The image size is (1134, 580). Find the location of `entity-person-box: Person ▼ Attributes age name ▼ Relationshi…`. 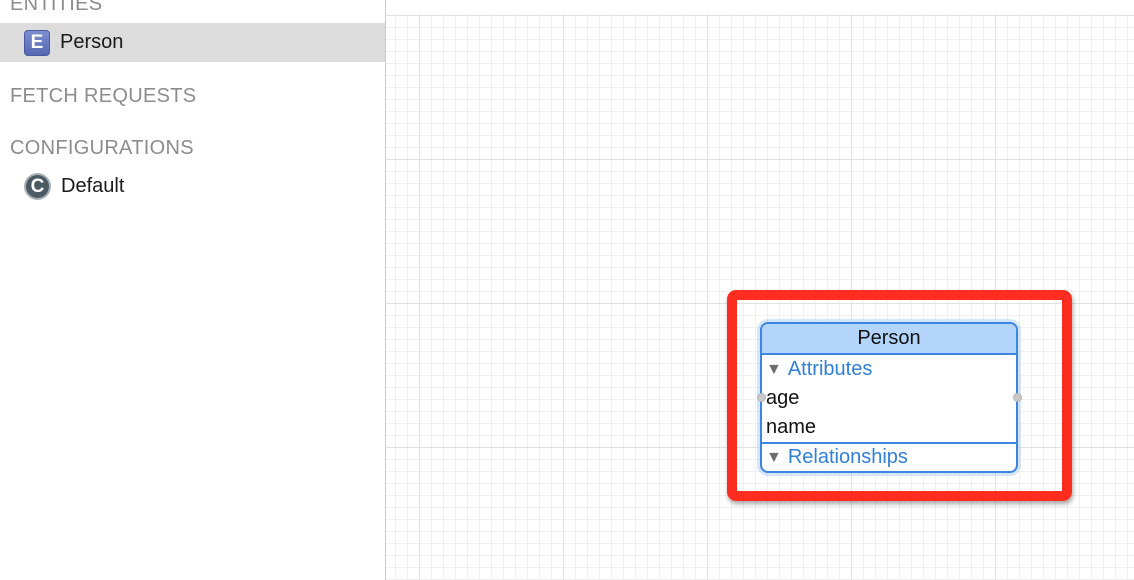

entity-person-box: Person ▼ Attributes age name ▼ Relationshi… is located at coordinates (889, 397).